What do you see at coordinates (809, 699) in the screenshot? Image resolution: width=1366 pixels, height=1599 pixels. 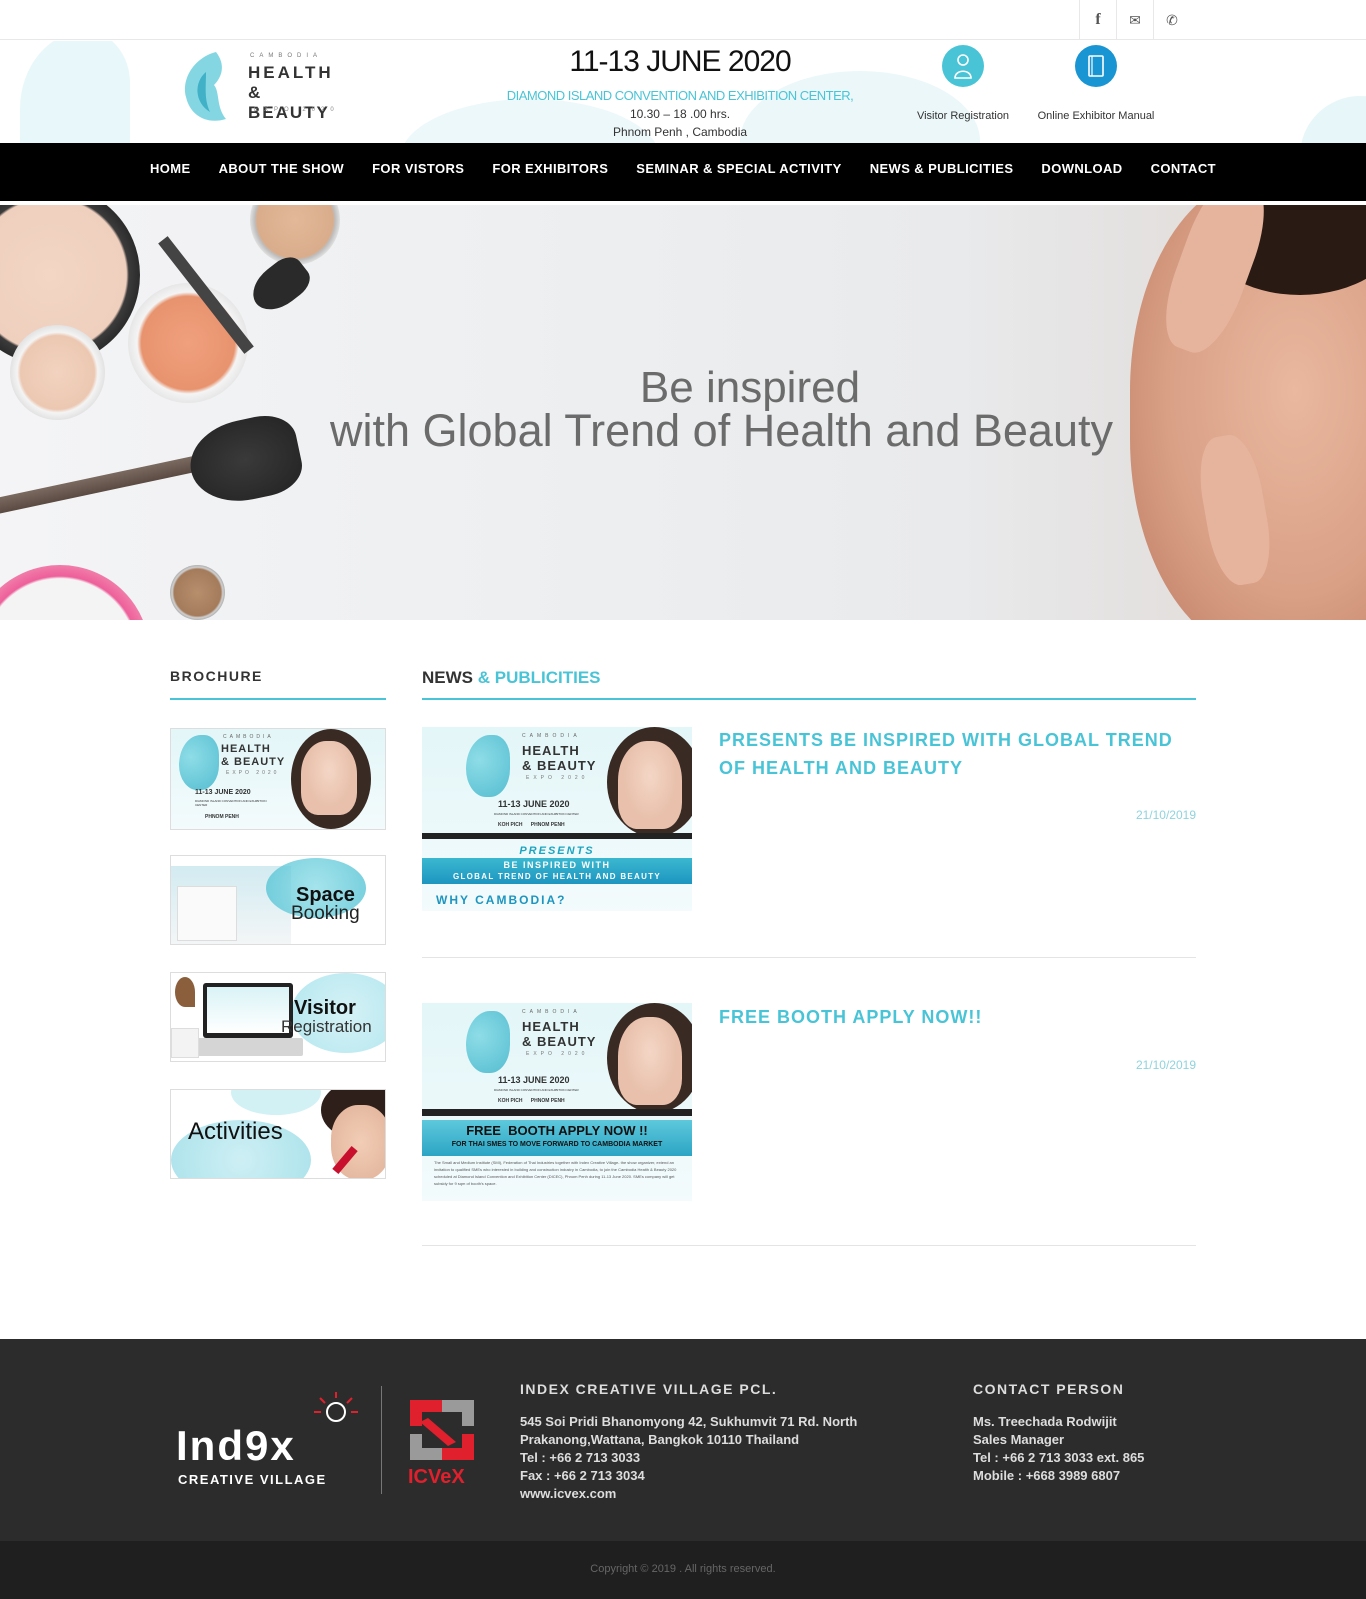 I see `news-underline` at bounding box center [809, 699].